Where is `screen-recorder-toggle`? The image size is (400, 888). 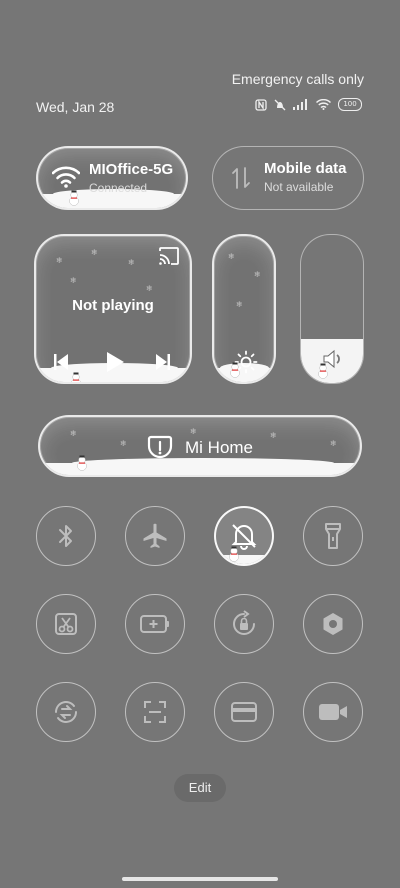
screen-recorder-toggle is located at coordinates (333, 712).